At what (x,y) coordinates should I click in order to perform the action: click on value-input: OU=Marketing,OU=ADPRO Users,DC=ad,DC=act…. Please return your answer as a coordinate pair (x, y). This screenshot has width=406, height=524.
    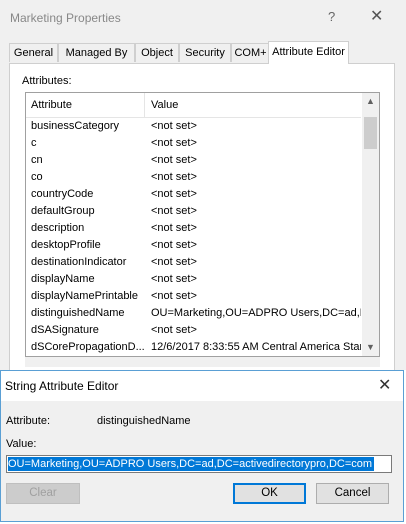
    Looking at the image, I should click on (199, 464).